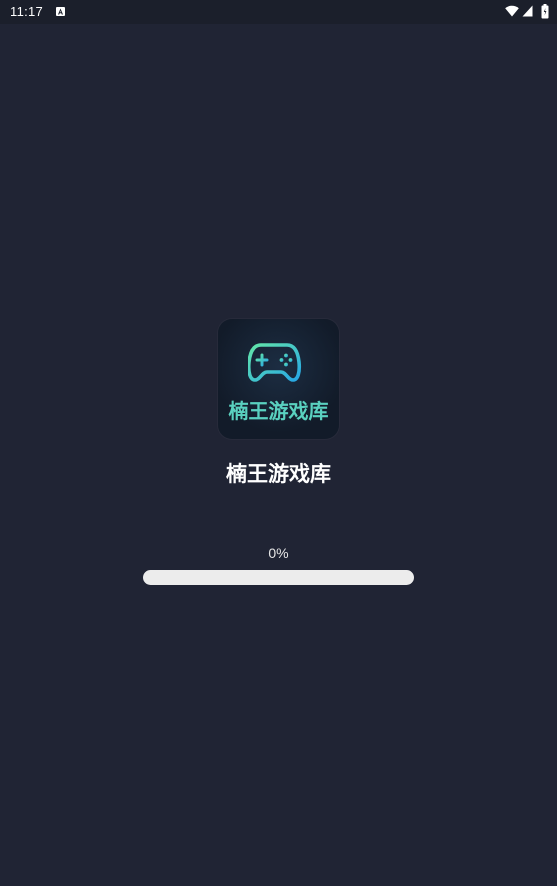  Describe the element at coordinates (278, 577) in the screenshot. I see `progress-bar` at that location.